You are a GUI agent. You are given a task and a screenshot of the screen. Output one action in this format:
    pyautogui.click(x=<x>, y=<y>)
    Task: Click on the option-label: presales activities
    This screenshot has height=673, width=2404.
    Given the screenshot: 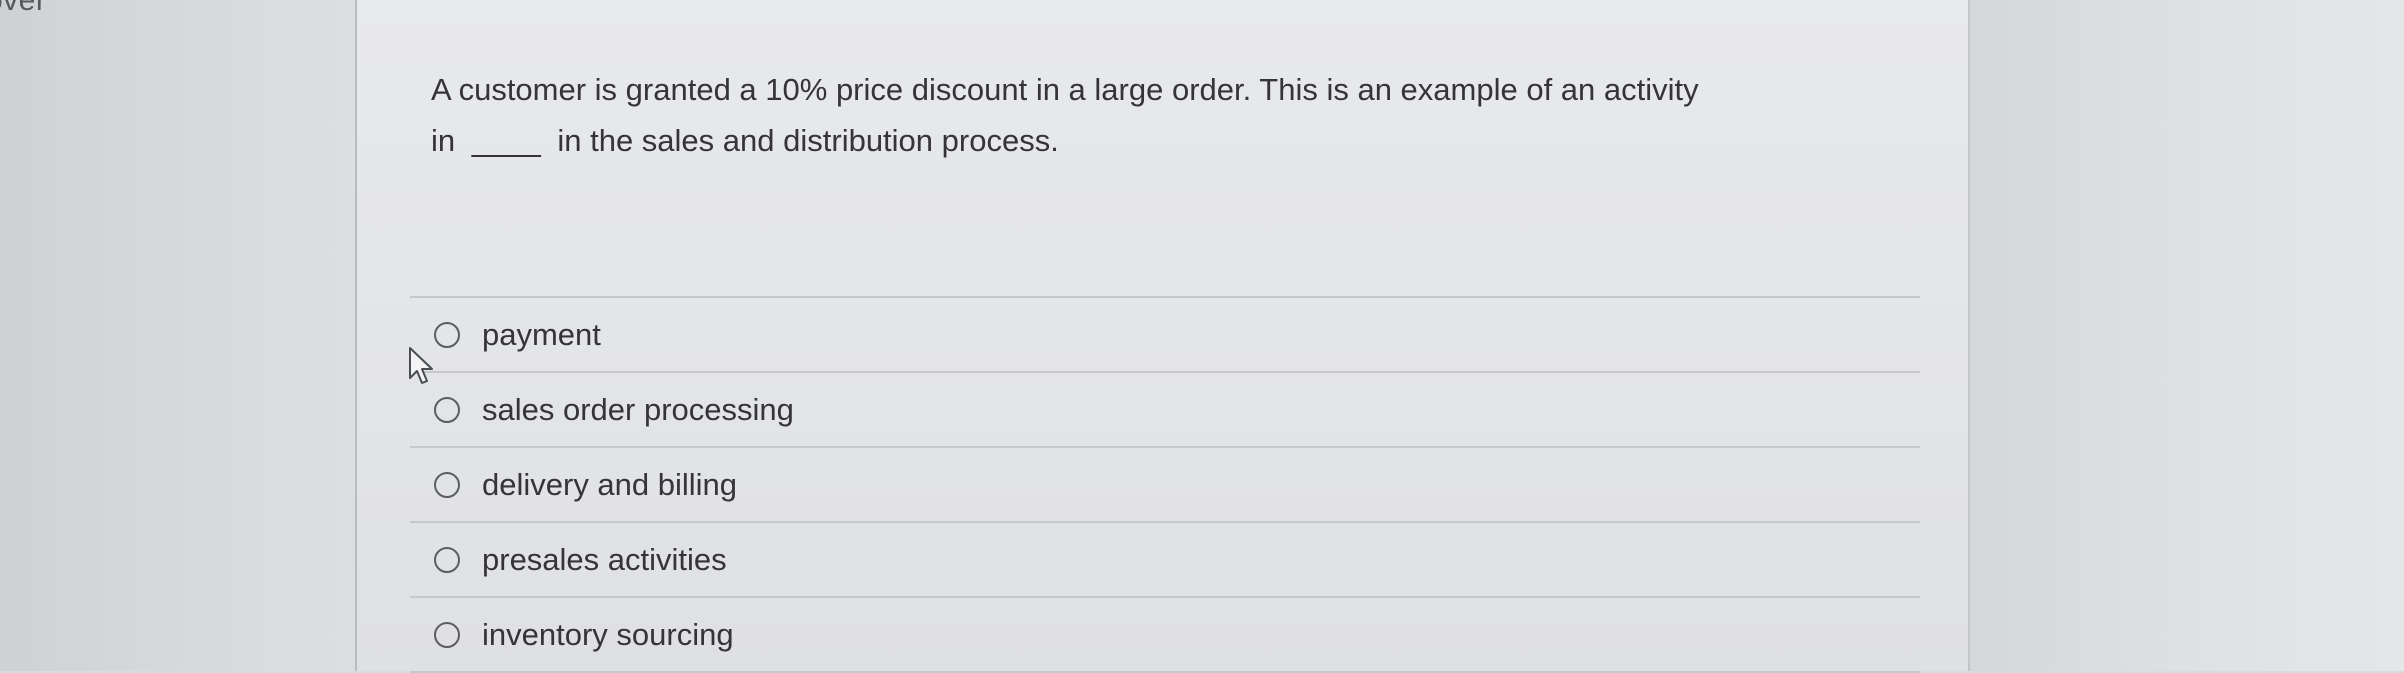 What is the action you would take?
    pyautogui.click(x=604, y=559)
    